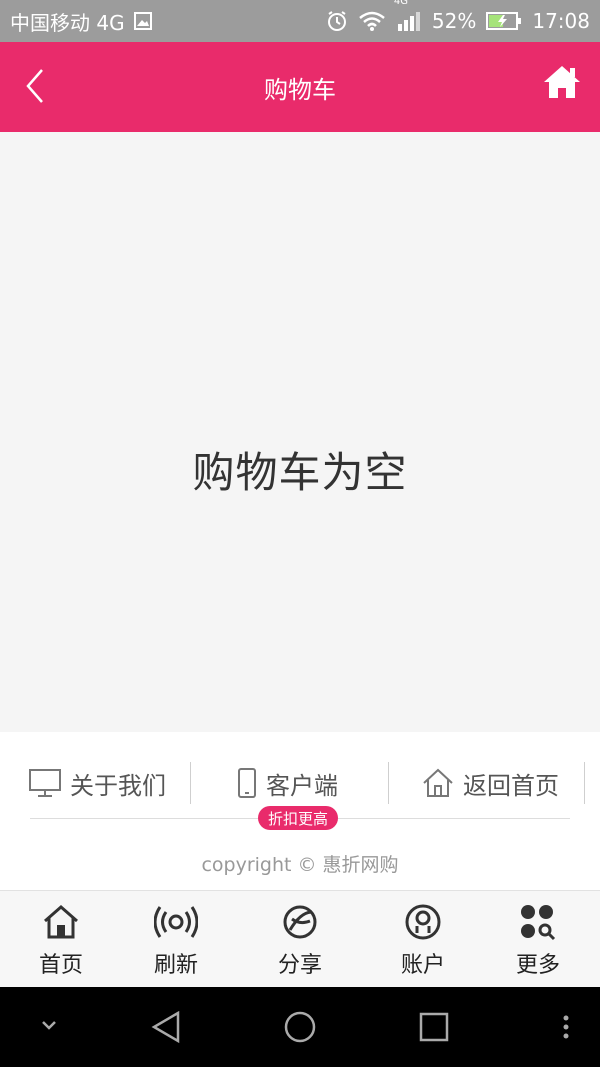  I want to click on clock: 17:08, so click(561, 21).